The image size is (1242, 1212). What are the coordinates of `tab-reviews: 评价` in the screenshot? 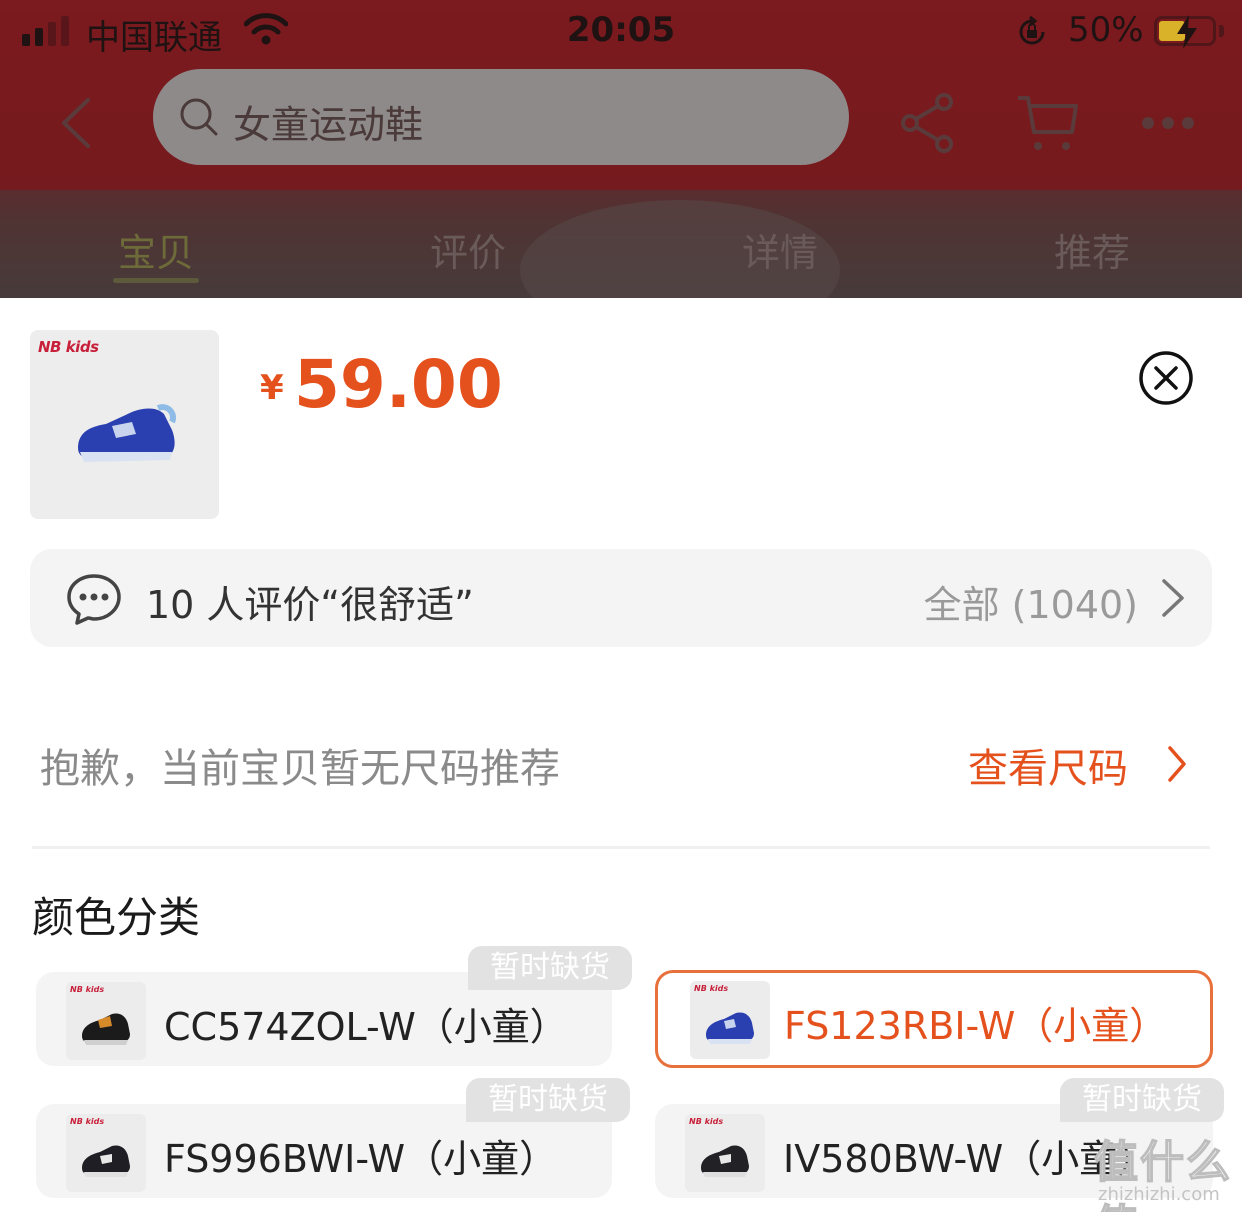 It's located at (468, 249).